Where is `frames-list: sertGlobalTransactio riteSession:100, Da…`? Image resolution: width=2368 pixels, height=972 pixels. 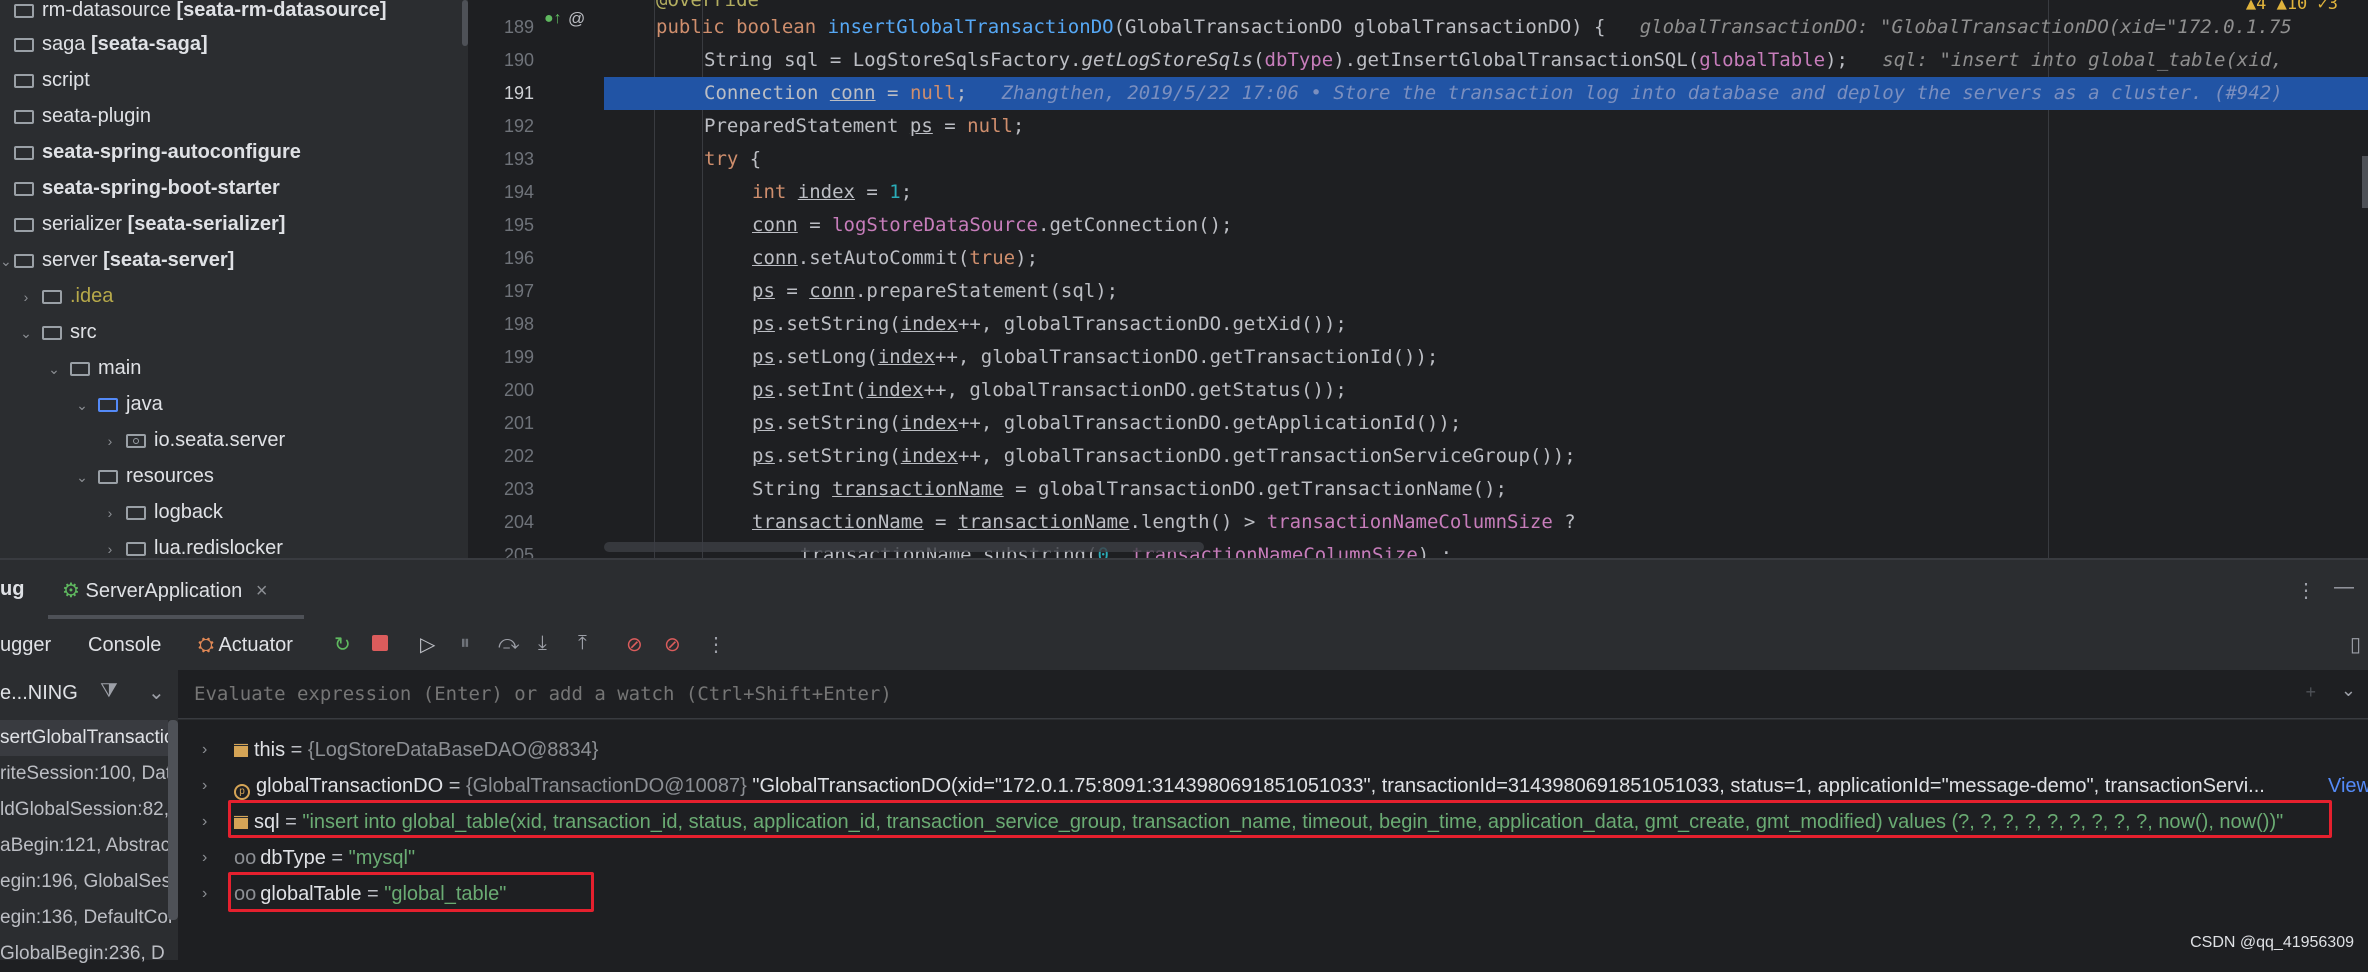 frames-list: sertGlobalTransactio riteSession:100, Da… is located at coordinates (91, 842).